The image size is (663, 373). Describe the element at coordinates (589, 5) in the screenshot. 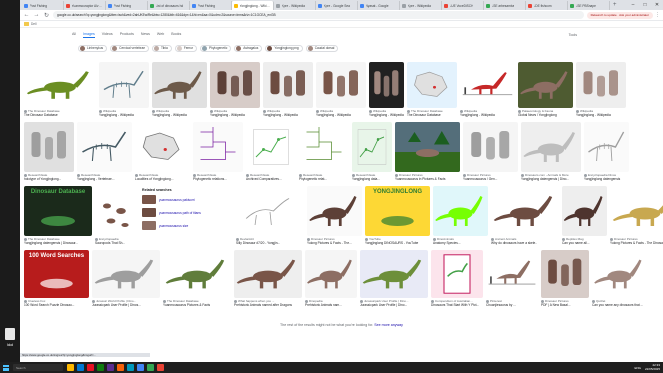

I see `browser-tab: LSE PBSnape` at that location.